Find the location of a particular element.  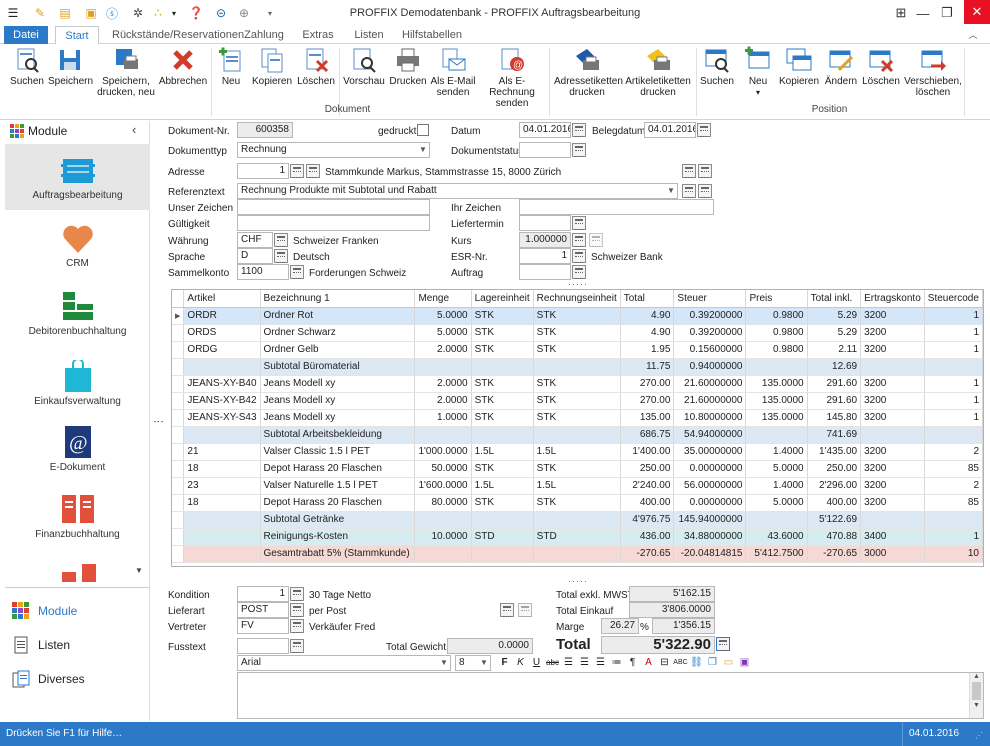

table-cell: STD is located at coordinates (577, 537).